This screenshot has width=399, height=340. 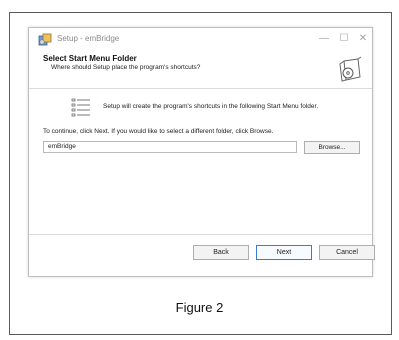 I want to click on list-icon, so click(x=81, y=107).